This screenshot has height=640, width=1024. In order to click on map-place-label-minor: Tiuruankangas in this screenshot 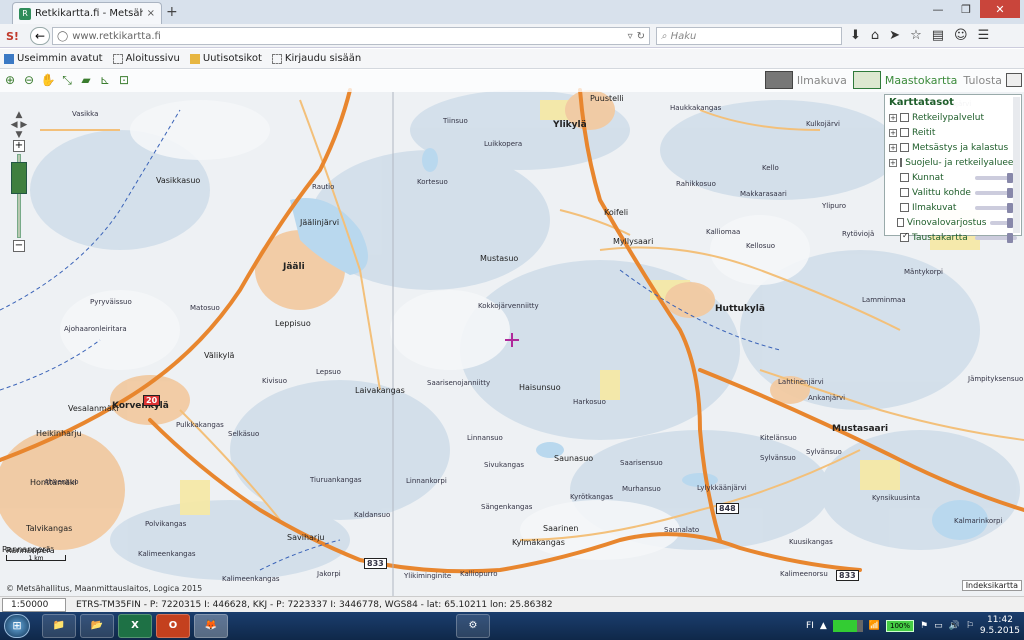, I will do `click(336, 480)`.